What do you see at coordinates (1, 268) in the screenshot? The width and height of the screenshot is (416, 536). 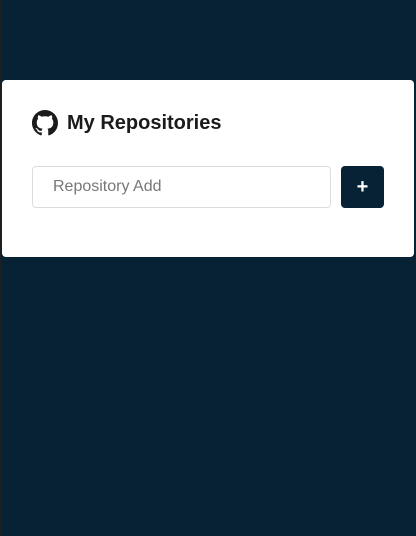 I see `window-edge` at bounding box center [1, 268].